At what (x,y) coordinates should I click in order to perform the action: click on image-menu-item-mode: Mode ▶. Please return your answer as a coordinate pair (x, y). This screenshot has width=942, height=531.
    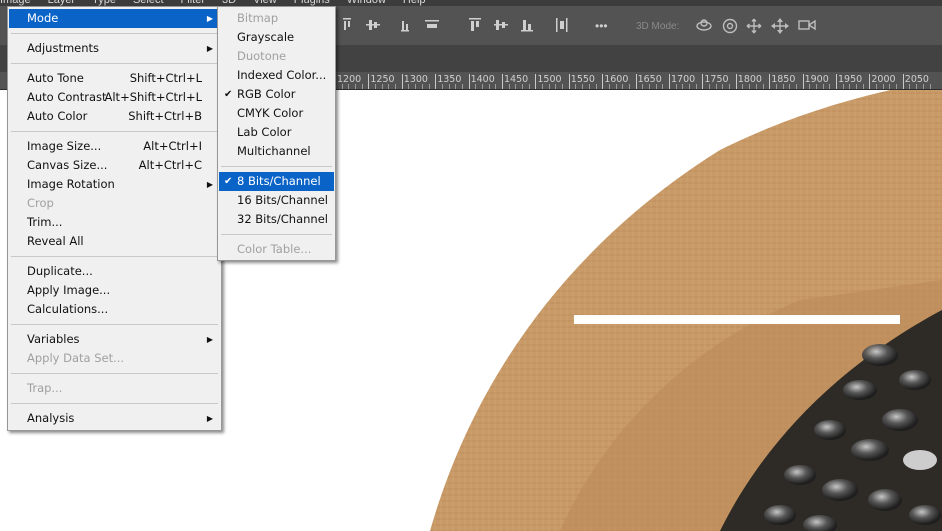
    Looking at the image, I should click on (114, 18).